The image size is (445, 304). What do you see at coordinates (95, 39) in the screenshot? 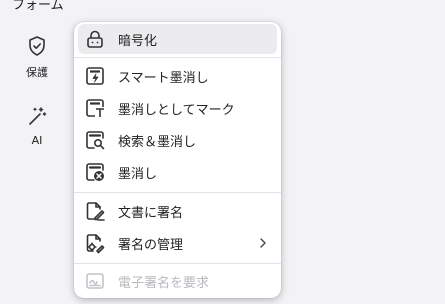
I see `lock-icon` at bounding box center [95, 39].